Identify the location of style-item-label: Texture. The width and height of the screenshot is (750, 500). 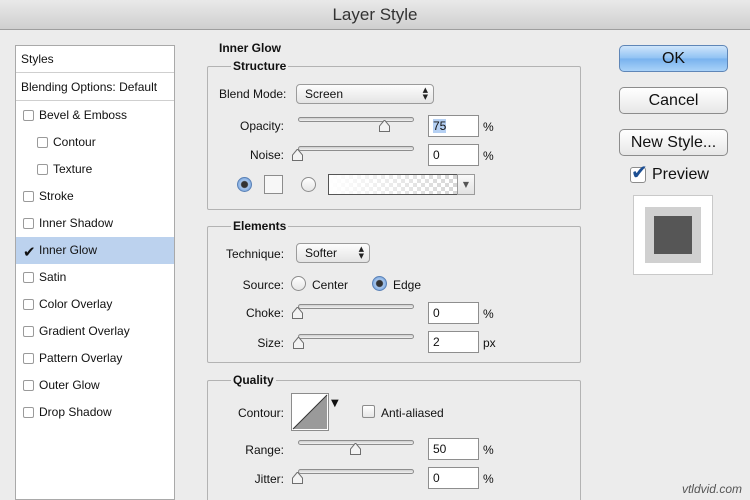
(73, 169).